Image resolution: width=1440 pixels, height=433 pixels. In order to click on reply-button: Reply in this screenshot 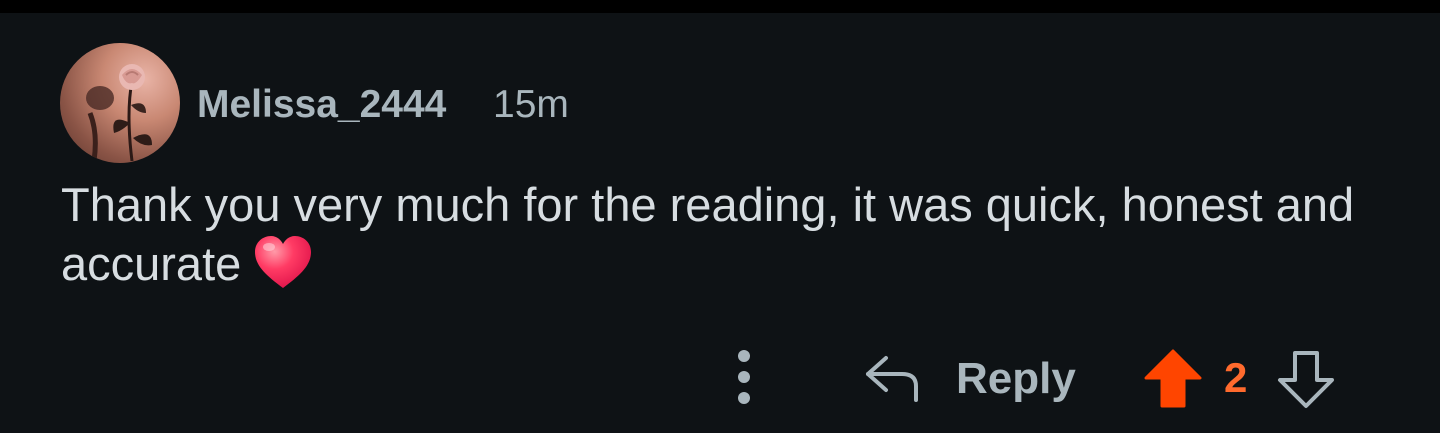, I will do `click(969, 378)`.